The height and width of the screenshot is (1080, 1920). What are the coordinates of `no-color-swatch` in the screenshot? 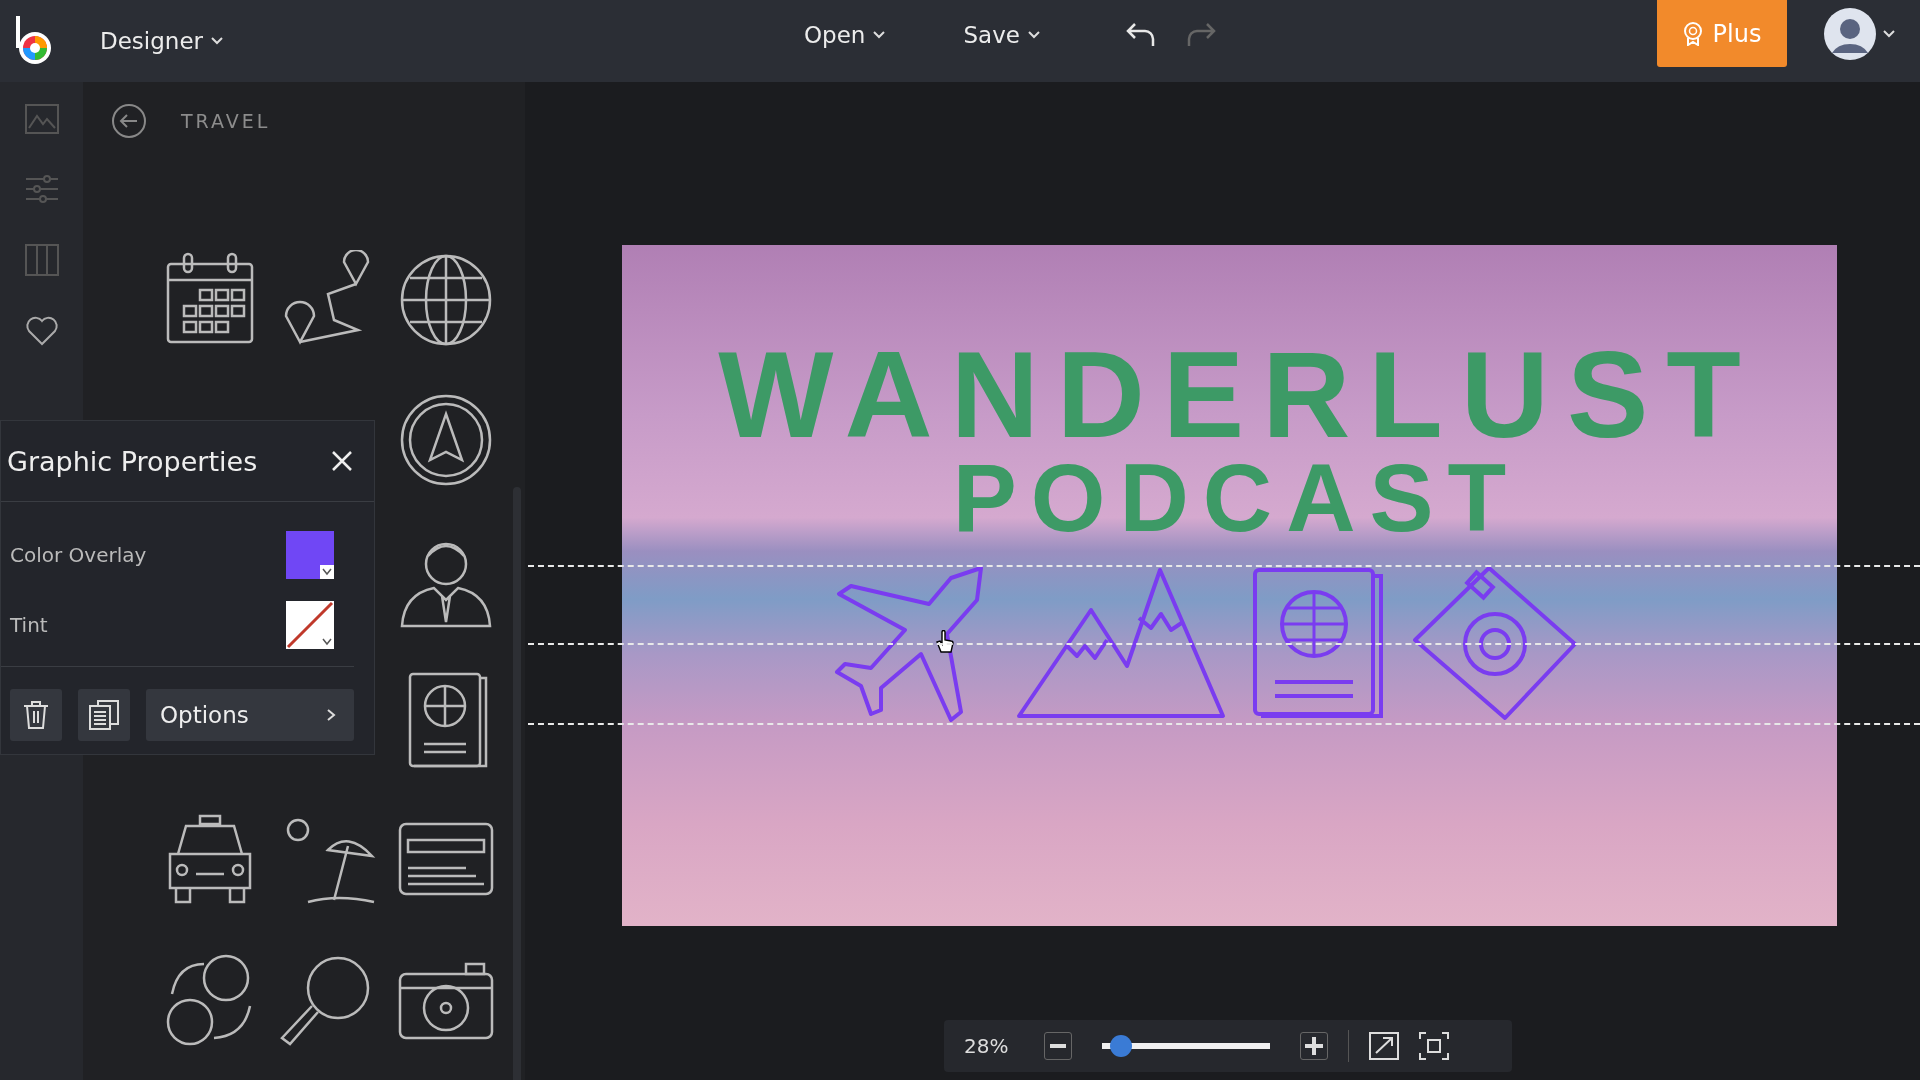 It's located at (310, 625).